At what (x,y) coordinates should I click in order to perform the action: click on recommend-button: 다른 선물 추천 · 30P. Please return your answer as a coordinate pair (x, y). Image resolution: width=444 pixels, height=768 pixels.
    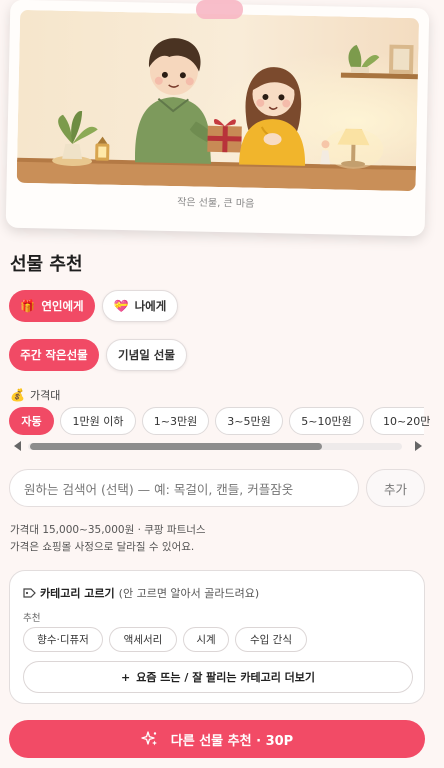
    Looking at the image, I should click on (217, 739).